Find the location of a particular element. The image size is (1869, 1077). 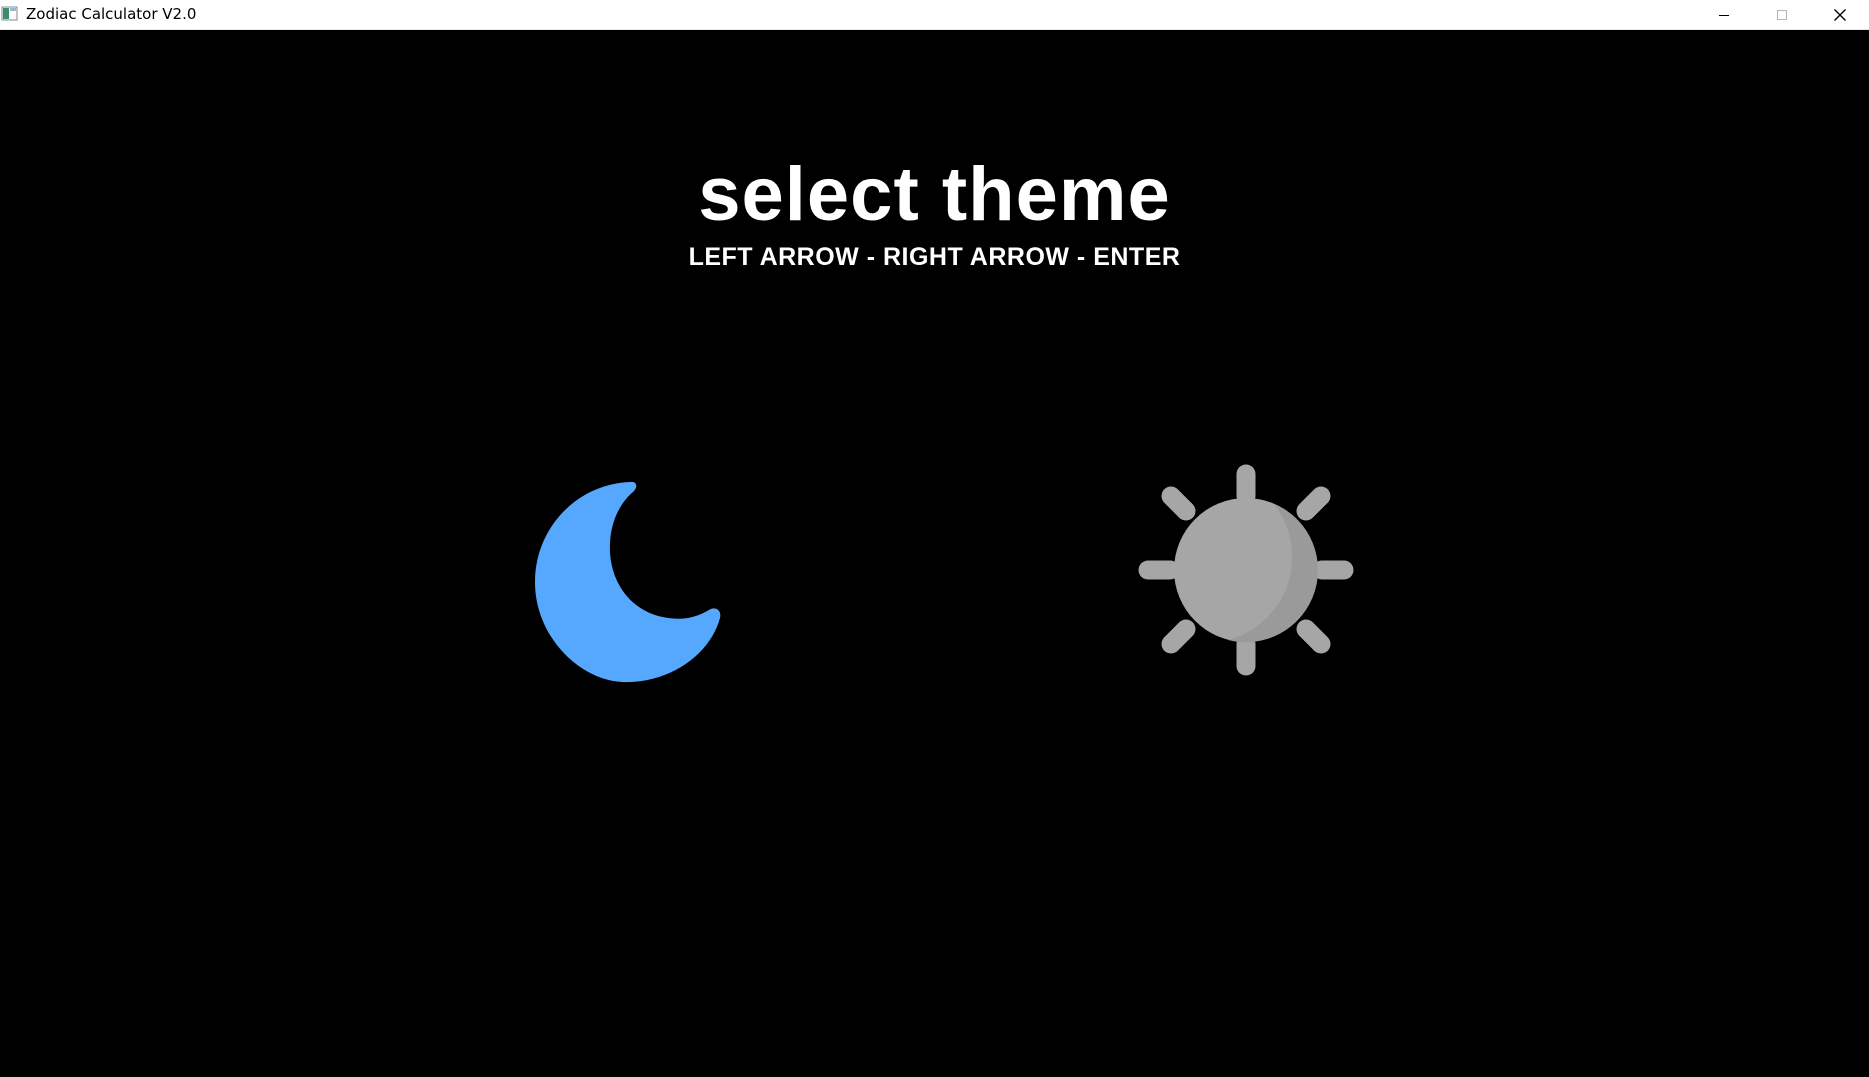

moon-icon is located at coordinates (628, 582).